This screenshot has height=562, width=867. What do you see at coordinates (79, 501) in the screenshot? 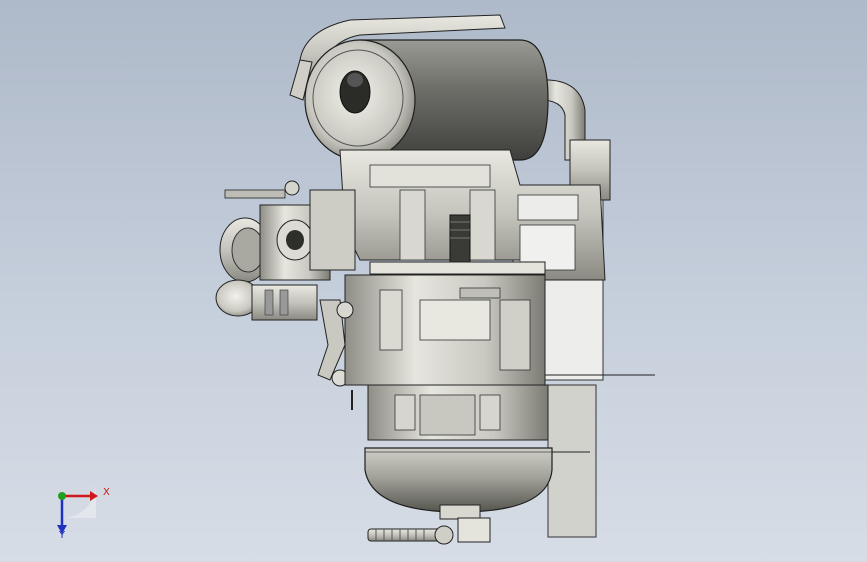
I see `triad-plane-icon` at bounding box center [79, 501].